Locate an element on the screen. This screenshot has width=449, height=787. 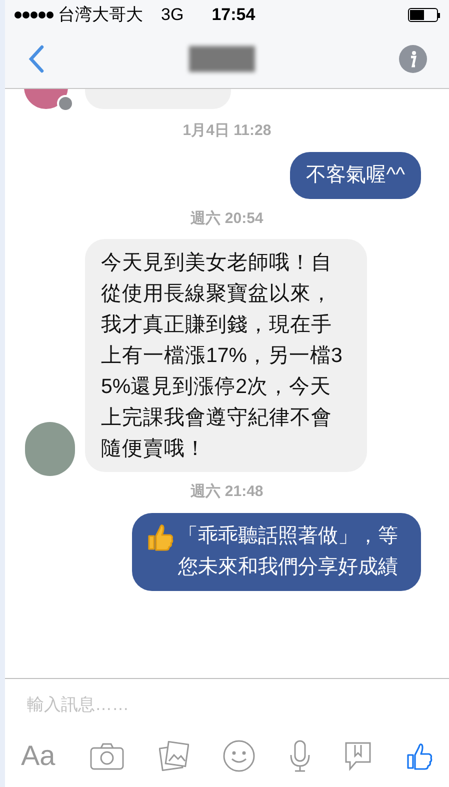
back-icon is located at coordinates (36, 59).